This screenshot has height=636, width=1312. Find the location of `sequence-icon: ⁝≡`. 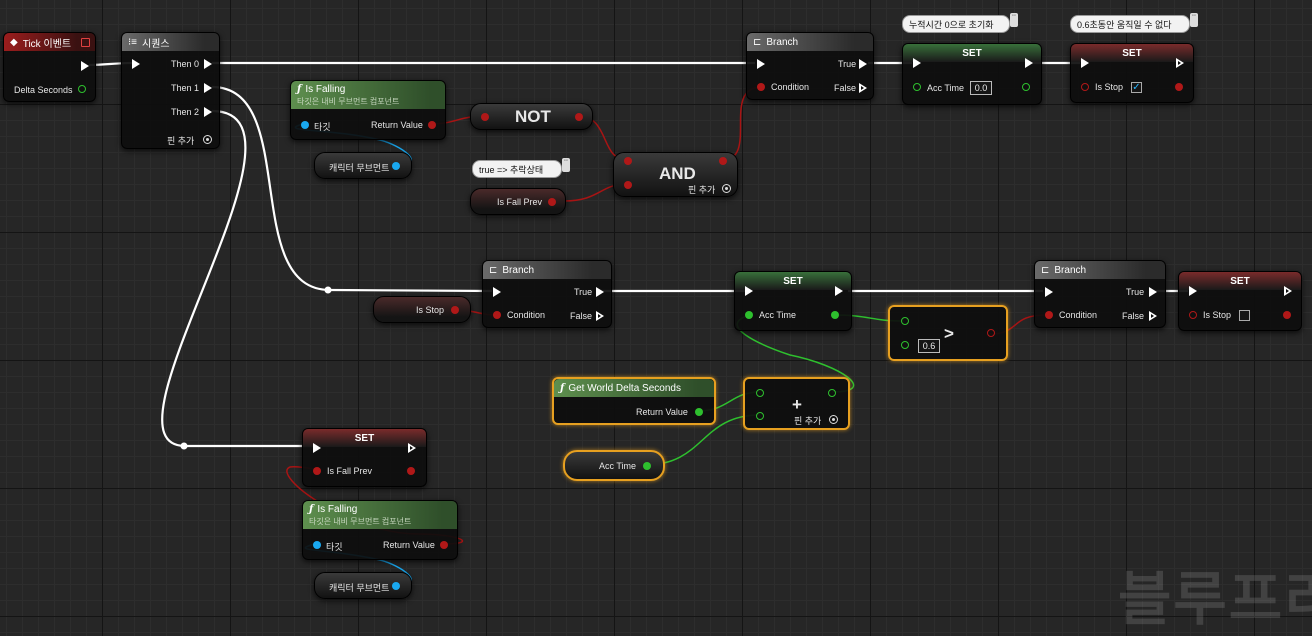

sequence-icon: ⁝≡ is located at coordinates (133, 42).